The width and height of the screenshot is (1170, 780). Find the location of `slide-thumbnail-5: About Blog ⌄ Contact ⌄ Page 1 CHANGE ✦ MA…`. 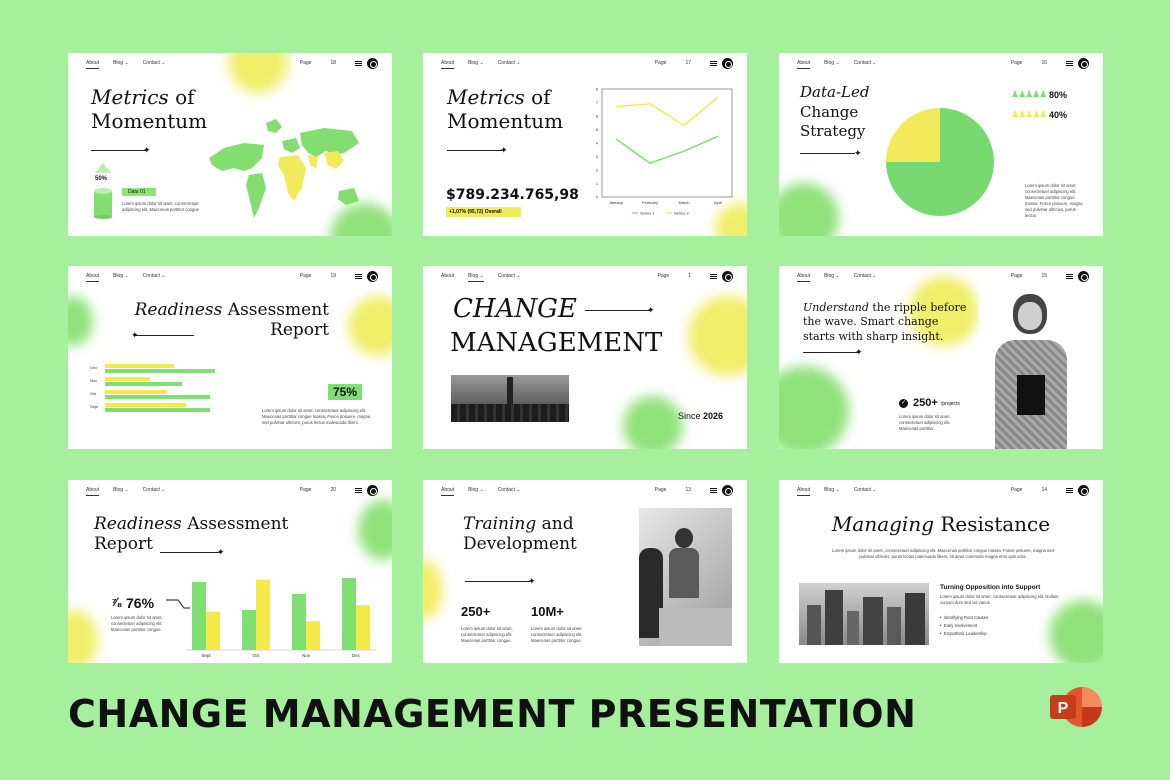

slide-thumbnail-5: About Blog ⌄ Contact ⌄ Page 1 CHANGE ✦ MA… is located at coordinates (585, 357).